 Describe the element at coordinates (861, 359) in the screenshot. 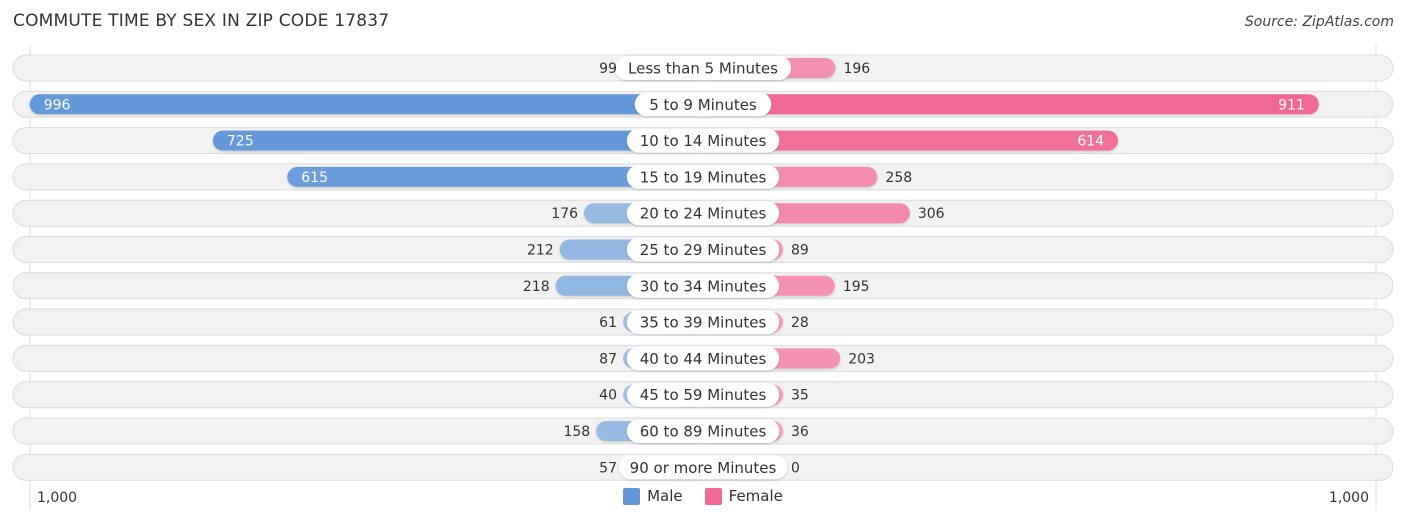

I see `female-value-label: 203` at that location.